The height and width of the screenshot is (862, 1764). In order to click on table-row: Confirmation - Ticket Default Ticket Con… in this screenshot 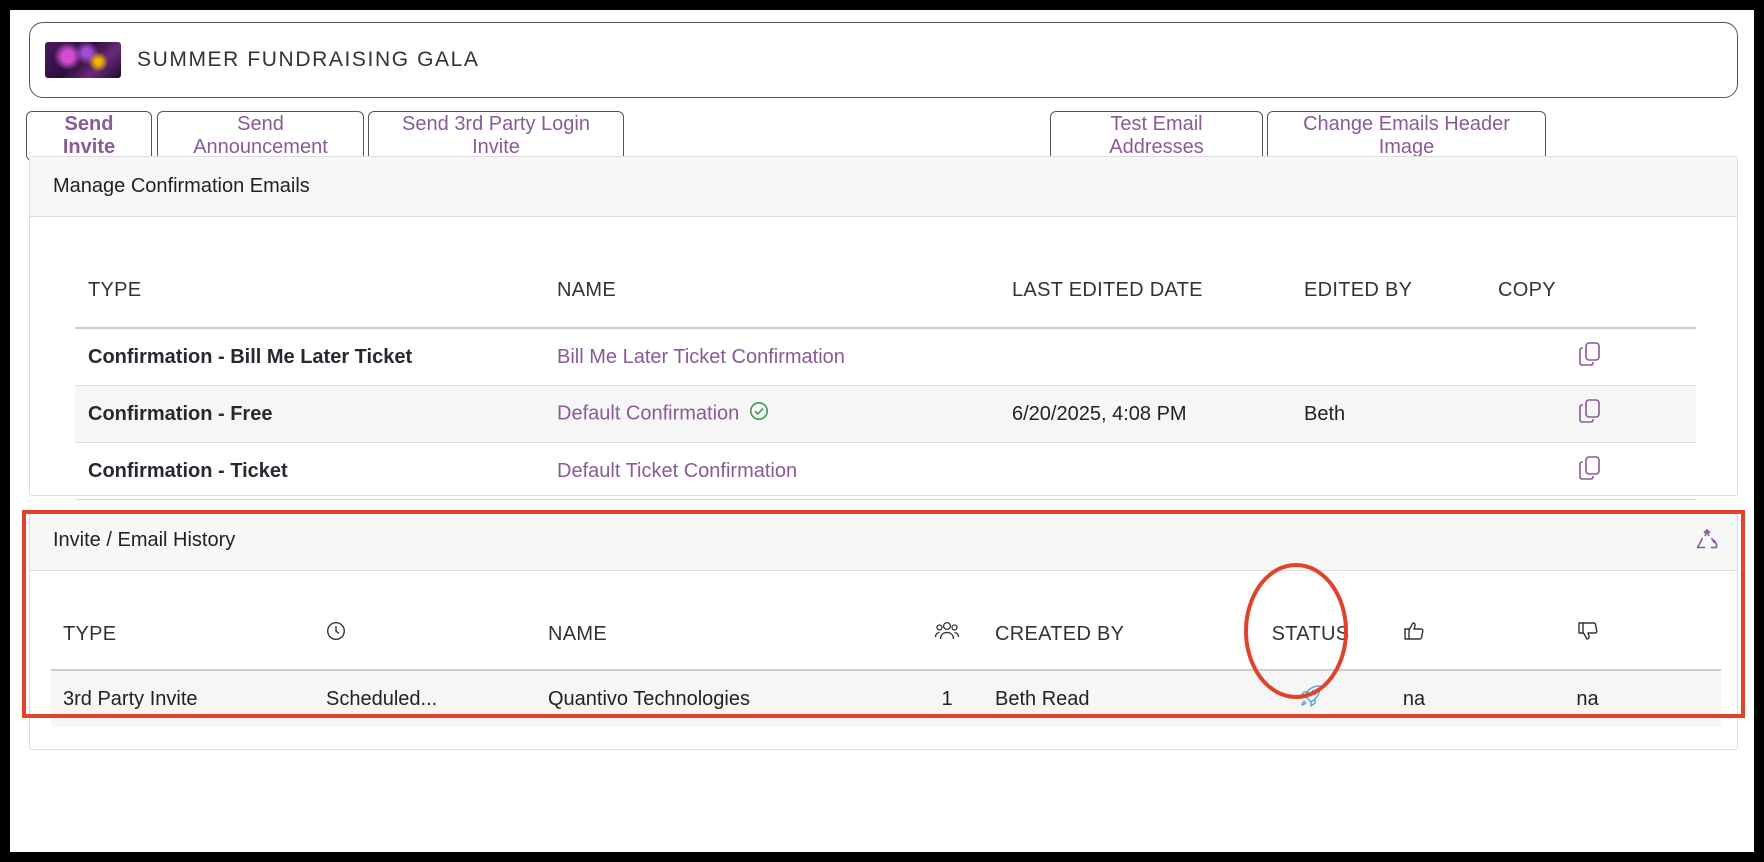, I will do `click(885, 471)`.